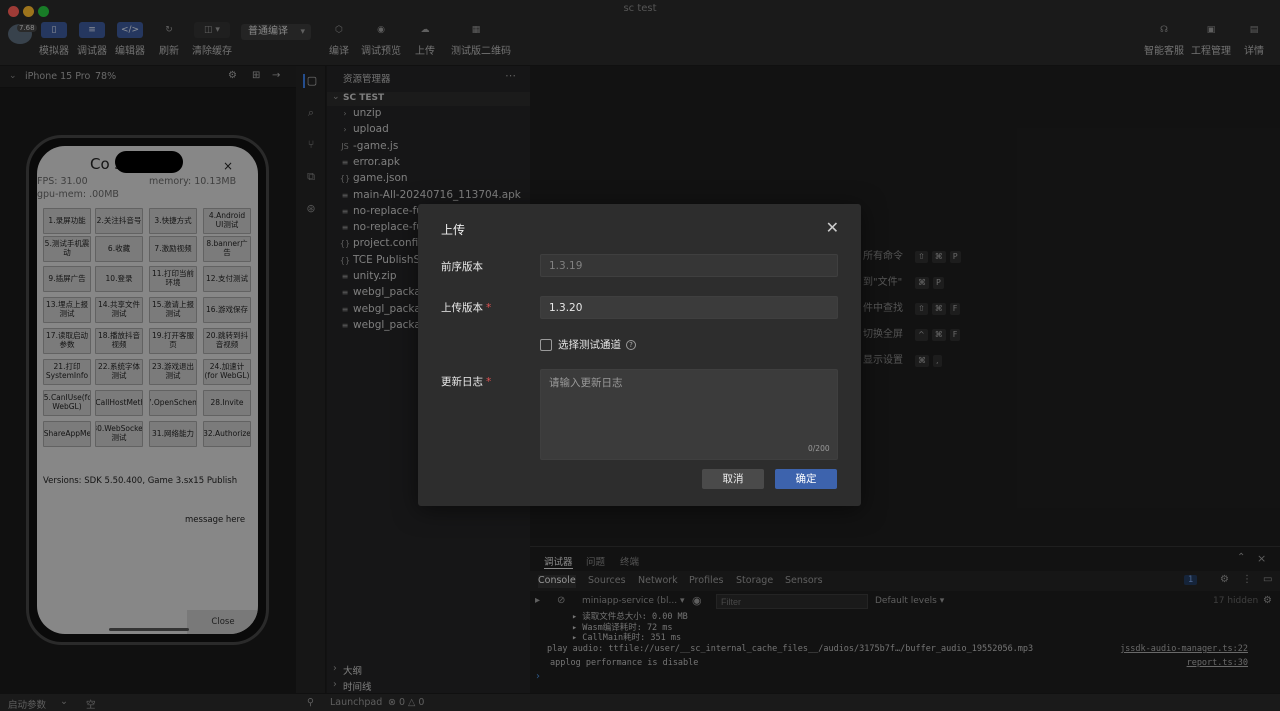 The width and height of the screenshot is (1280, 711). I want to click on test-channel-checkbox, so click(546, 344).